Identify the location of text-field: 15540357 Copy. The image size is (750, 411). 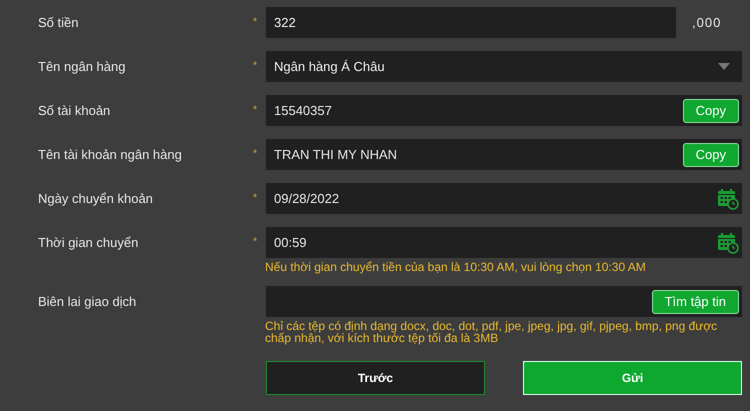
(504, 110).